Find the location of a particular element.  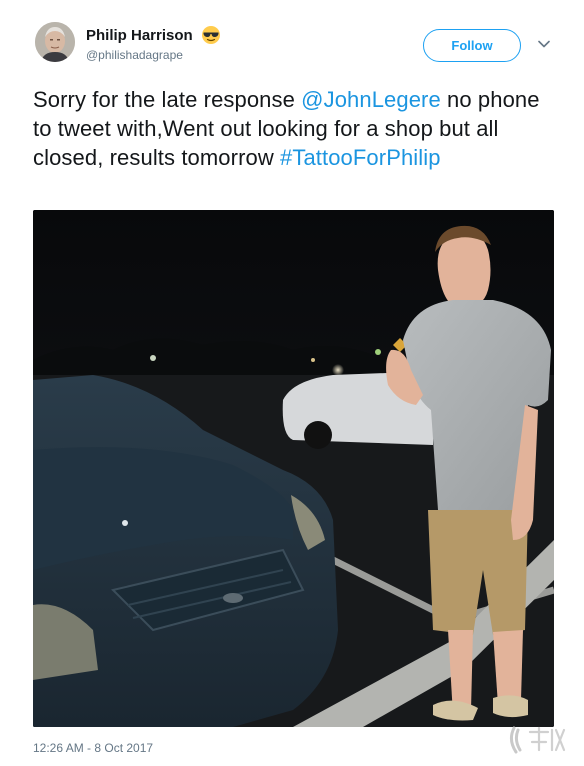

tweet-text-segment: Sorry for the late response is located at coordinates (167, 99).